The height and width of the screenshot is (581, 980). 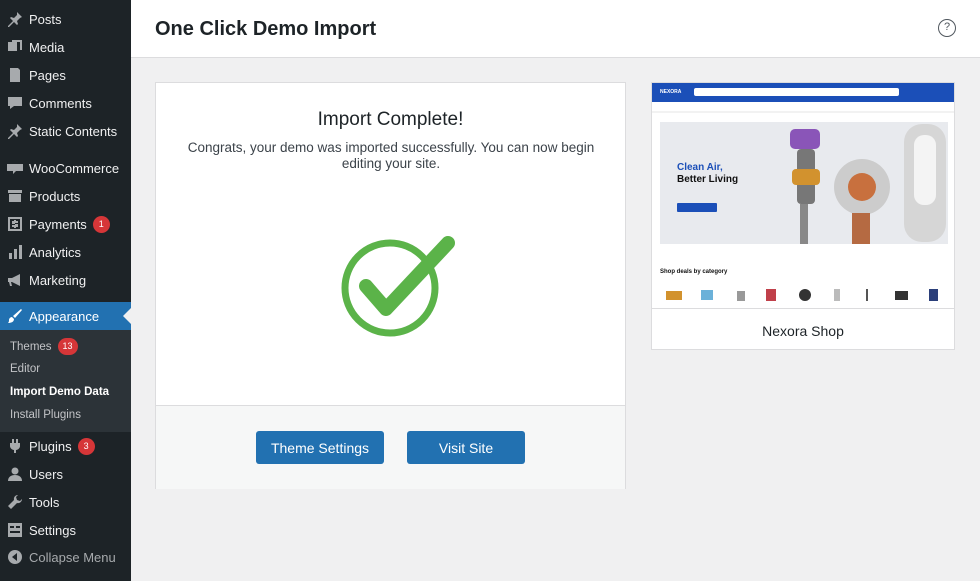 I want to click on demo-hero-line2: Better Living, so click(x=708, y=179).